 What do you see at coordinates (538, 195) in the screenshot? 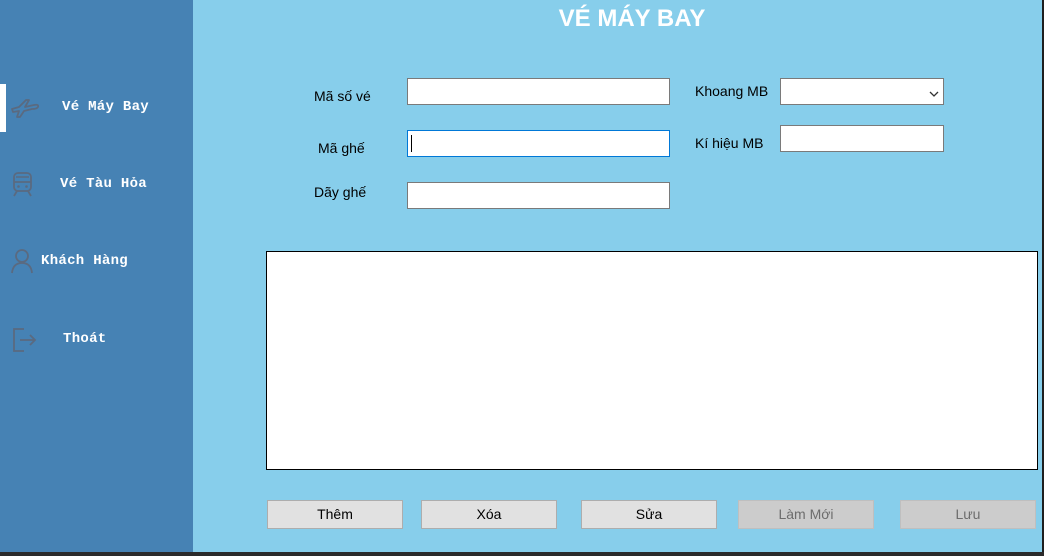
I see `day-ghe-input` at bounding box center [538, 195].